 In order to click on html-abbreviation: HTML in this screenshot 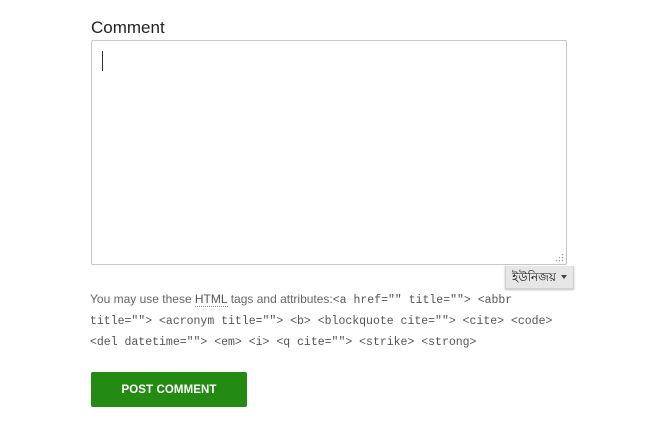, I will do `click(211, 299)`.